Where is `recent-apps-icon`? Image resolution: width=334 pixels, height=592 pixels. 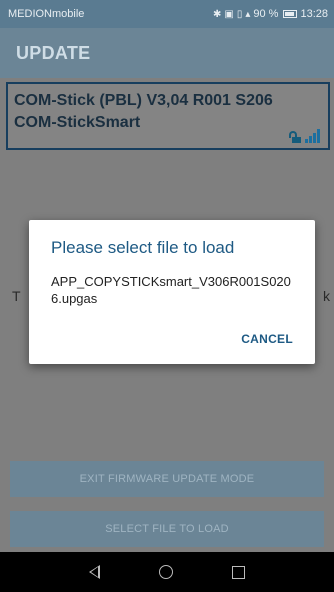
recent-apps-icon is located at coordinates (238, 572).